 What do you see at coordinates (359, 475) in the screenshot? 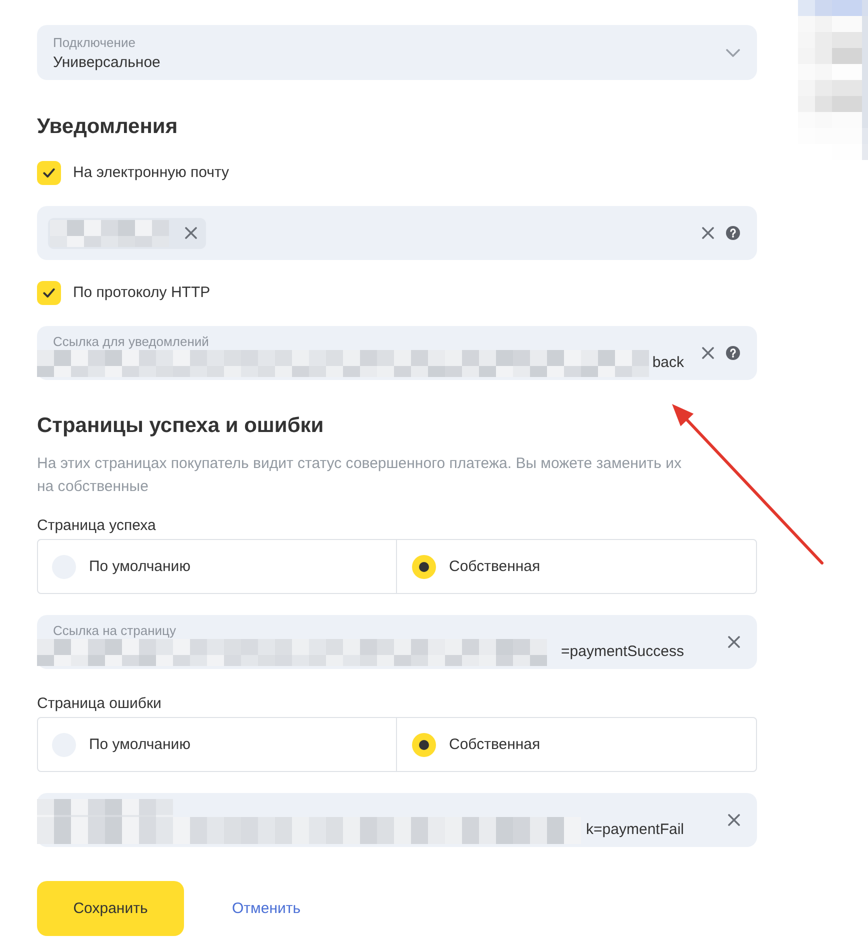
I see `description-text: На этих страницах покупатель видит статус совершенного платежа. Вы можете заменить их на собственные` at bounding box center [359, 475].